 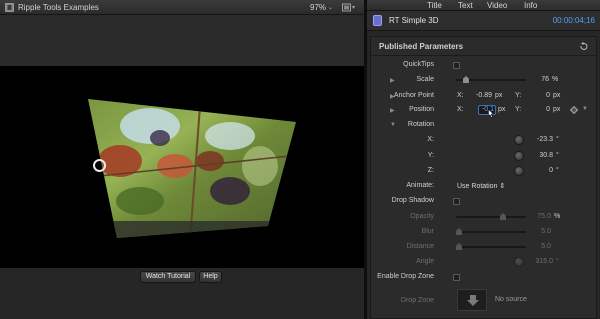 What do you see at coordinates (491, 113) in the screenshot?
I see `pointer-cursor-icon` at bounding box center [491, 113].